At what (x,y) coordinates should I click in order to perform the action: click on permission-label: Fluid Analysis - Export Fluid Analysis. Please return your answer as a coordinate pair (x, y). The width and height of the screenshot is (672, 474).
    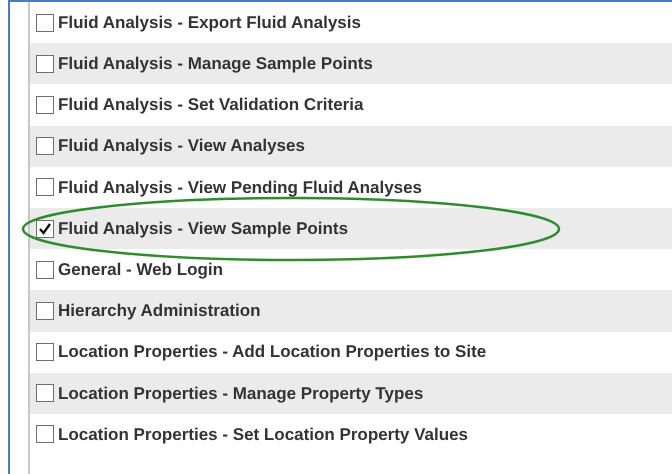
    Looking at the image, I should click on (209, 23).